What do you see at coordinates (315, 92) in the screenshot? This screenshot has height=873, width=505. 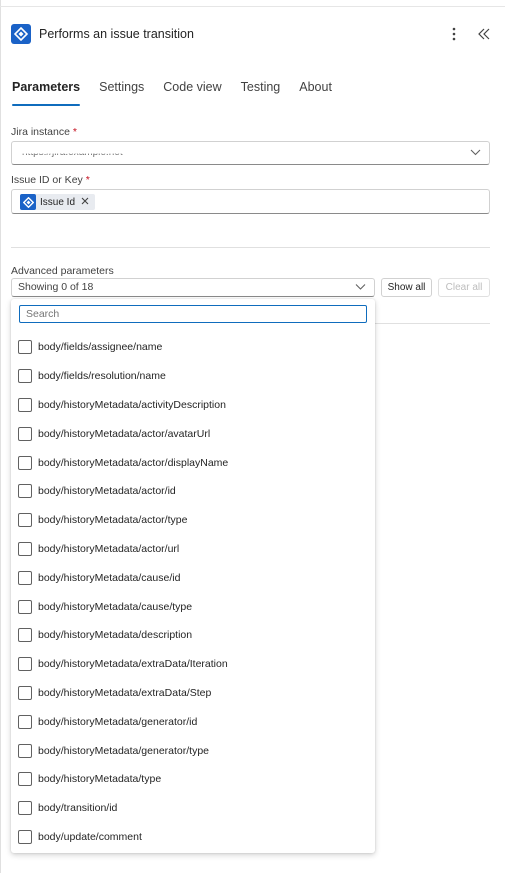 I see `tab-about: About` at bounding box center [315, 92].